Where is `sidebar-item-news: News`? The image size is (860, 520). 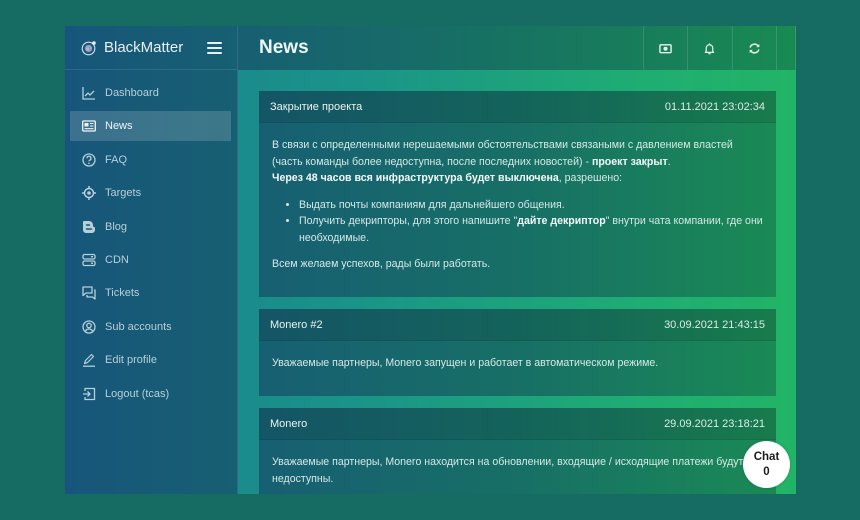 sidebar-item-news: News is located at coordinates (150, 126).